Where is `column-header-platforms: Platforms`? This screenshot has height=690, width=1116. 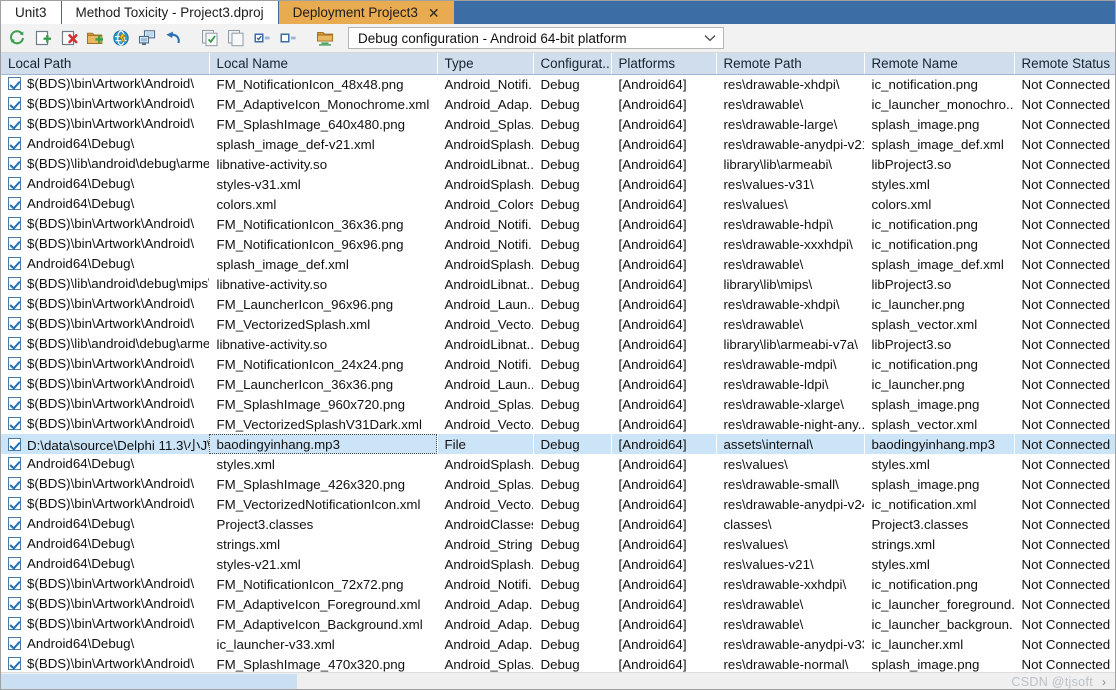 column-header-platforms: Platforms is located at coordinates (664, 64).